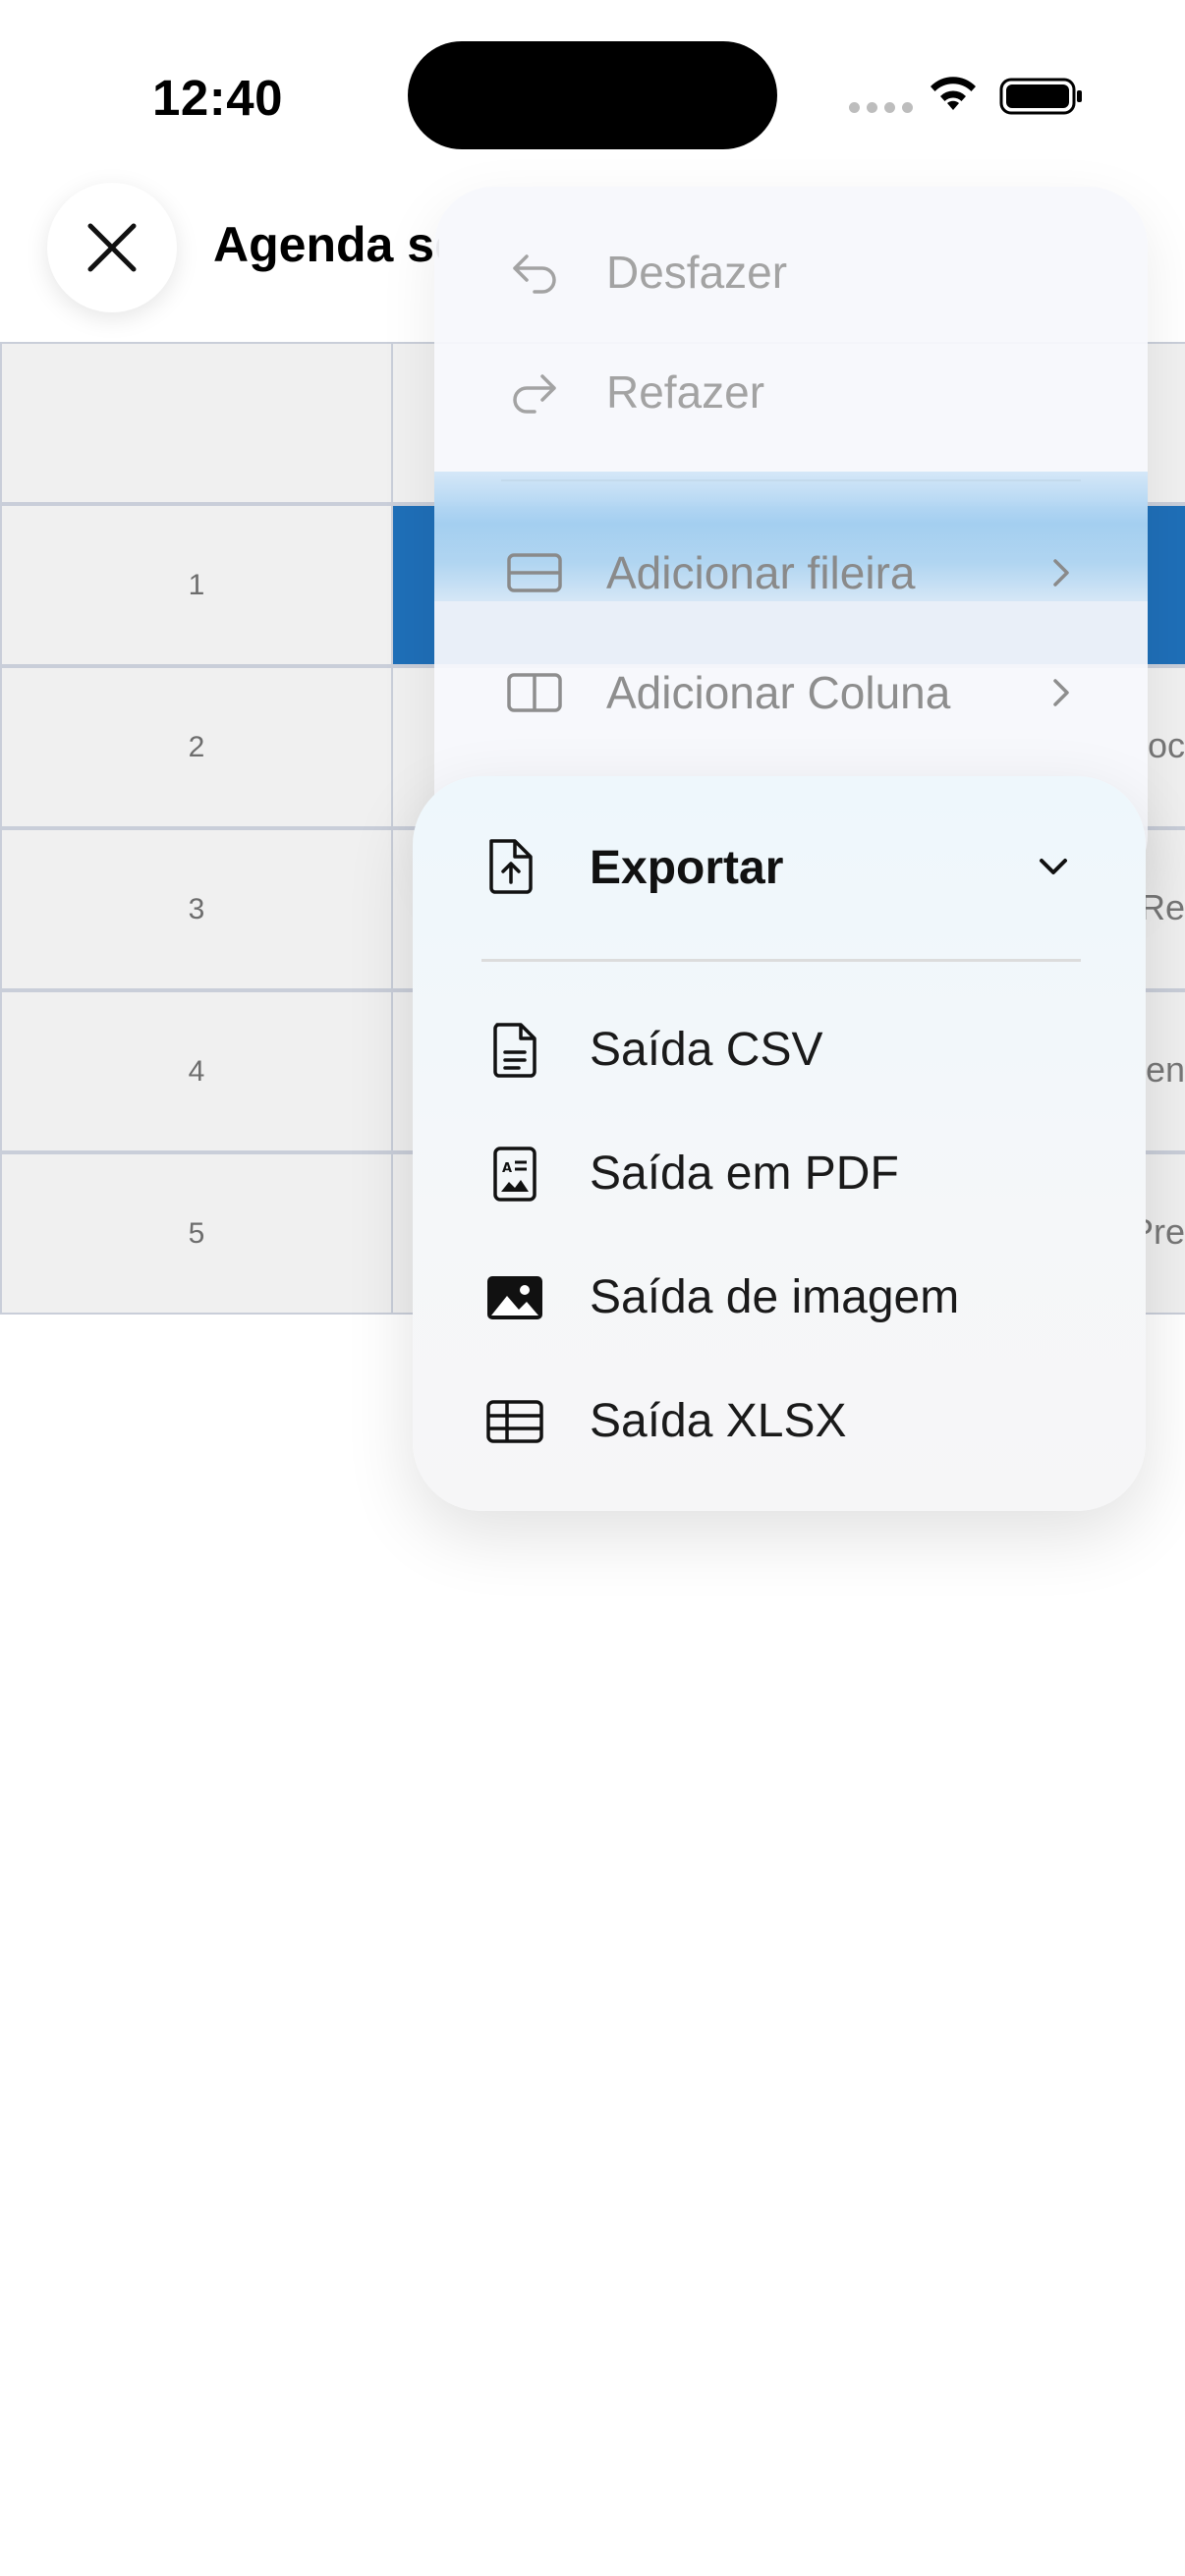 This screenshot has width=1185, height=2576. I want to click on undo-label: Desfazer, so click(697, 272).